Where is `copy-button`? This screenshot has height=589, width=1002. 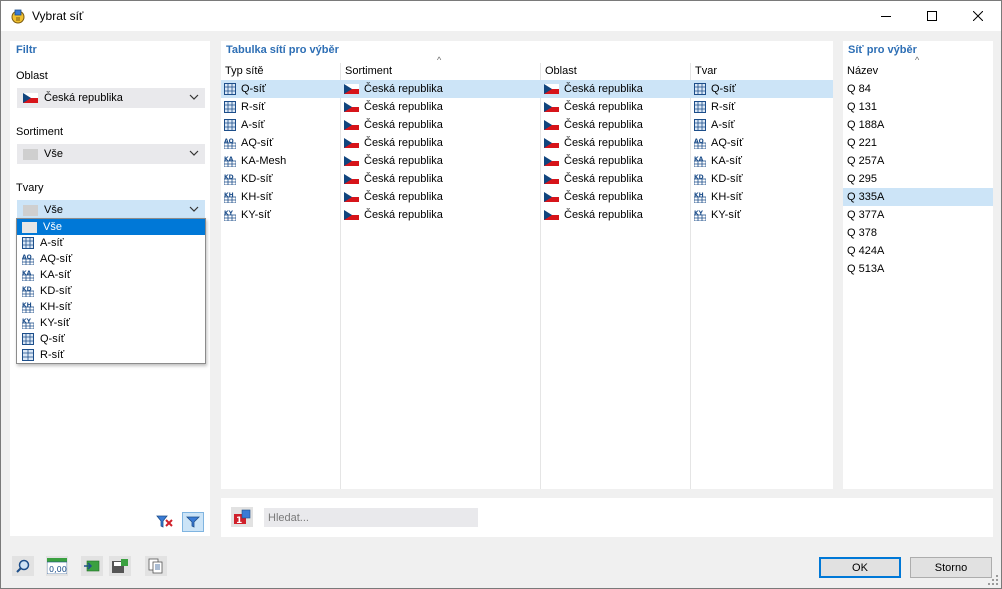
copy-button is located at coordinates (156, 566).